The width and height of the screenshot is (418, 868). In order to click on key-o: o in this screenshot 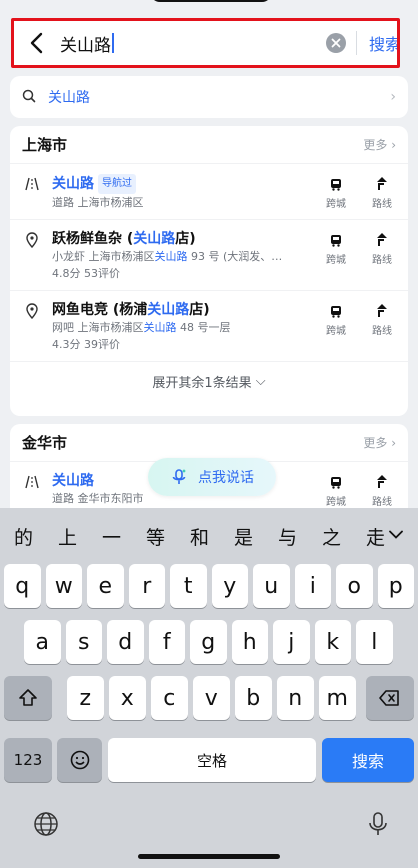, I will do `click(354, 586)`.